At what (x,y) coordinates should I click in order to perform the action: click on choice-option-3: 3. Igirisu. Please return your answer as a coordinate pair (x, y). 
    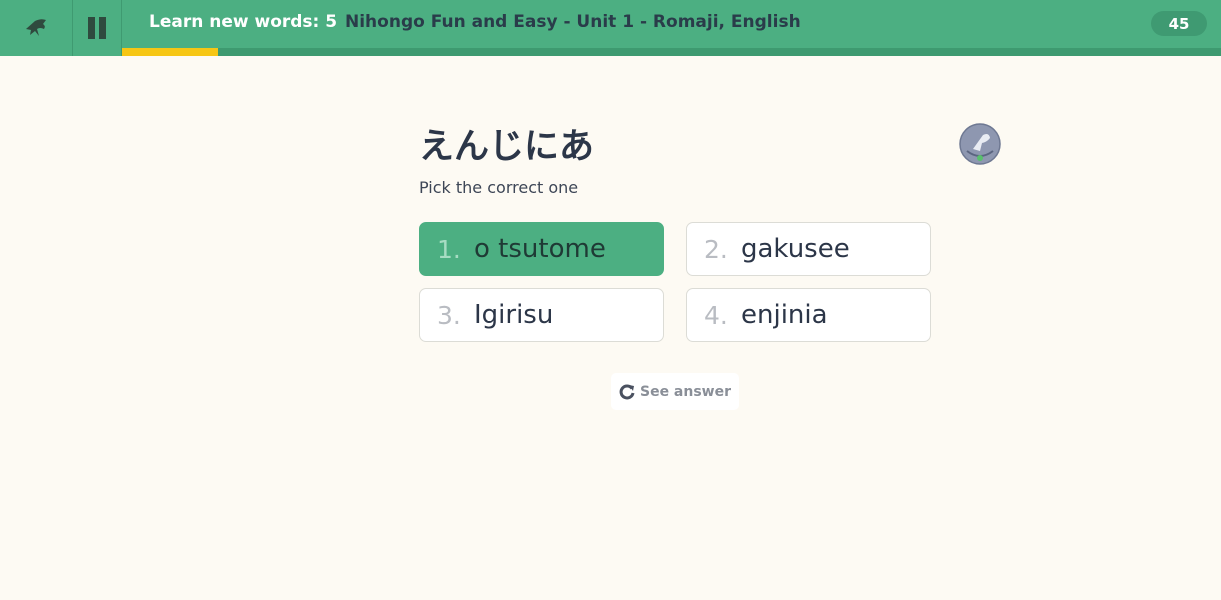
    Looking at the image, I should click on (541, 315).